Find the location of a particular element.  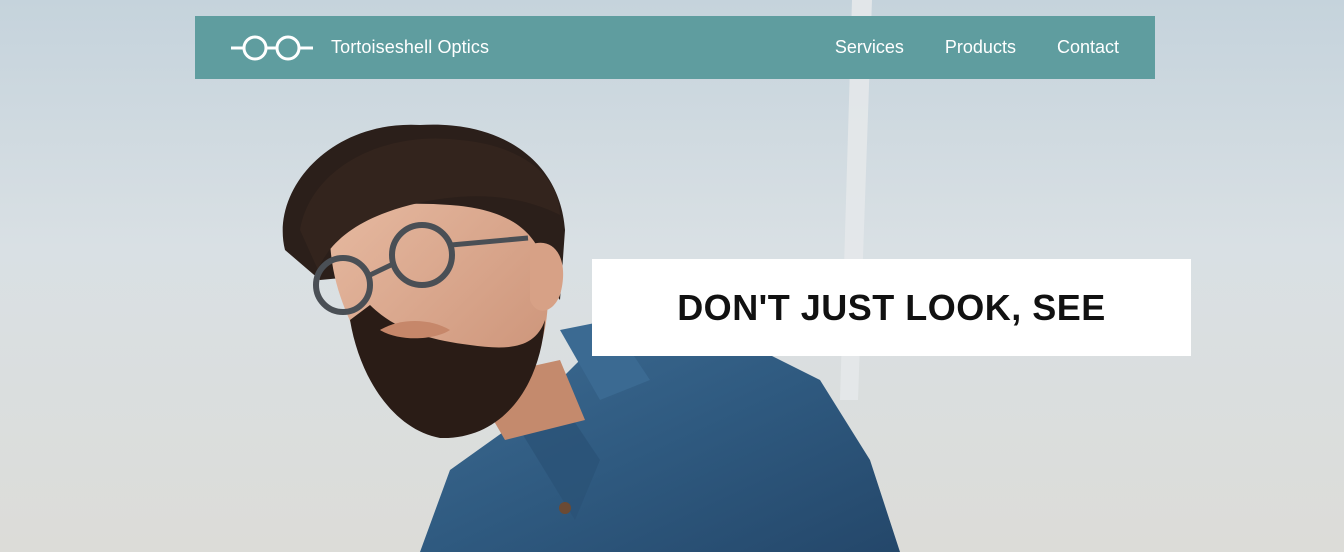

brand-link: Tortoiseshell Optics is located at coordinates (360, 48).